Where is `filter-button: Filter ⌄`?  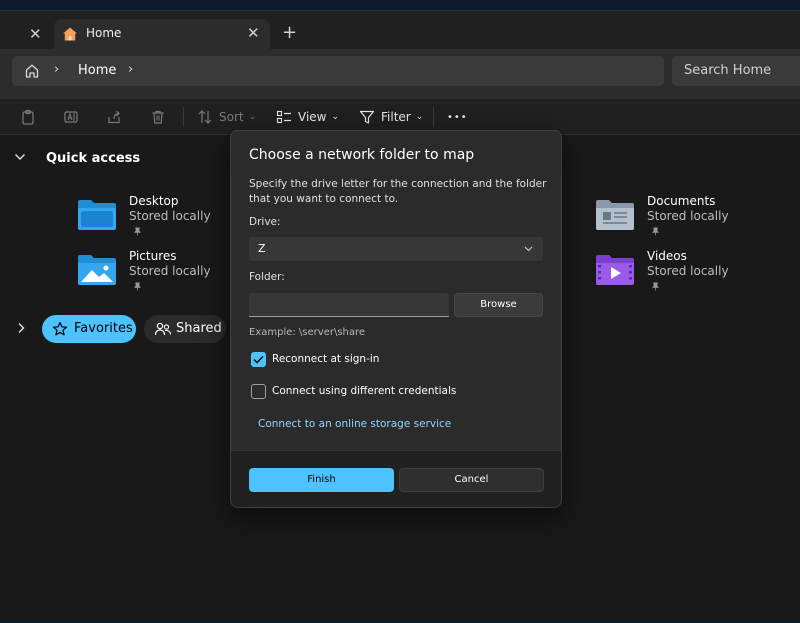 filter-button: Filter ⌄ is located at coordinates (391, 117).